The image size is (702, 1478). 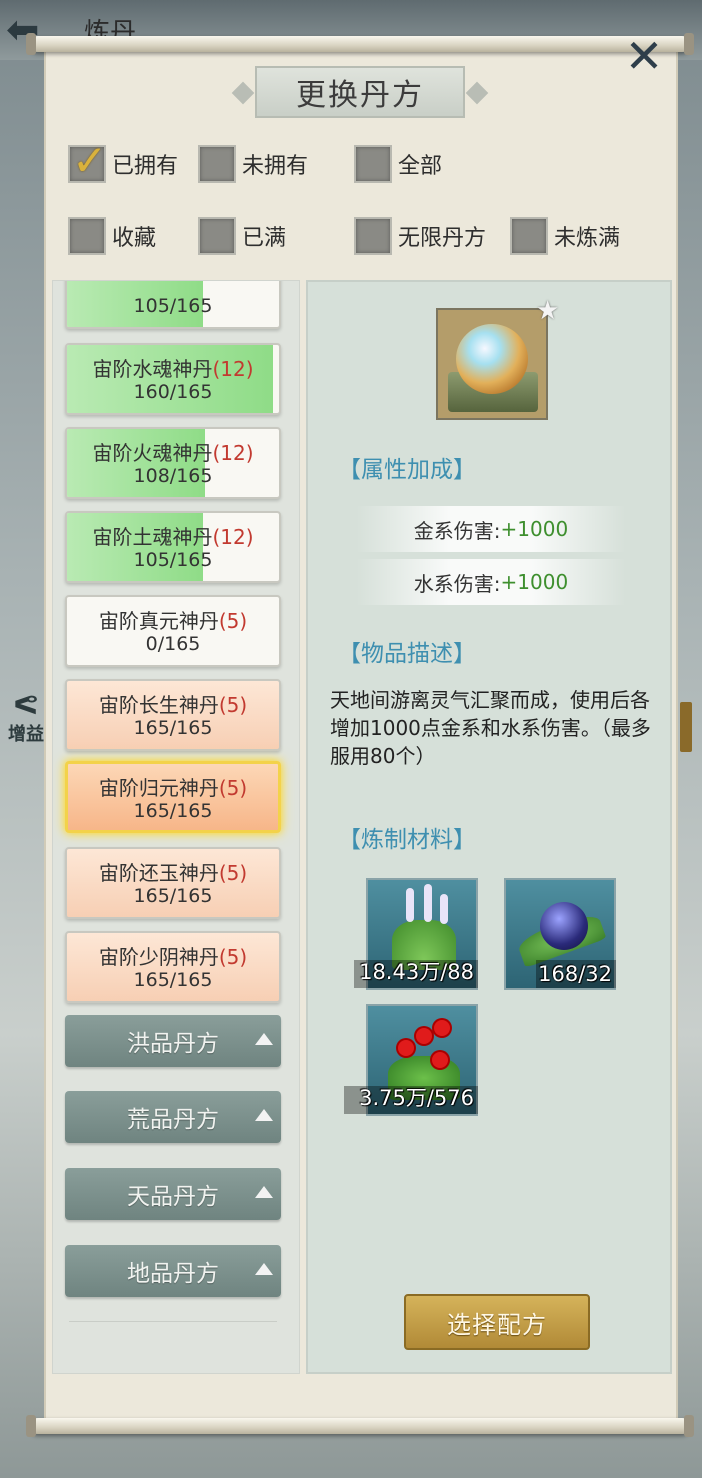 I want to click on category-huang: 荒品丹方, so click(x=173, y=1117).